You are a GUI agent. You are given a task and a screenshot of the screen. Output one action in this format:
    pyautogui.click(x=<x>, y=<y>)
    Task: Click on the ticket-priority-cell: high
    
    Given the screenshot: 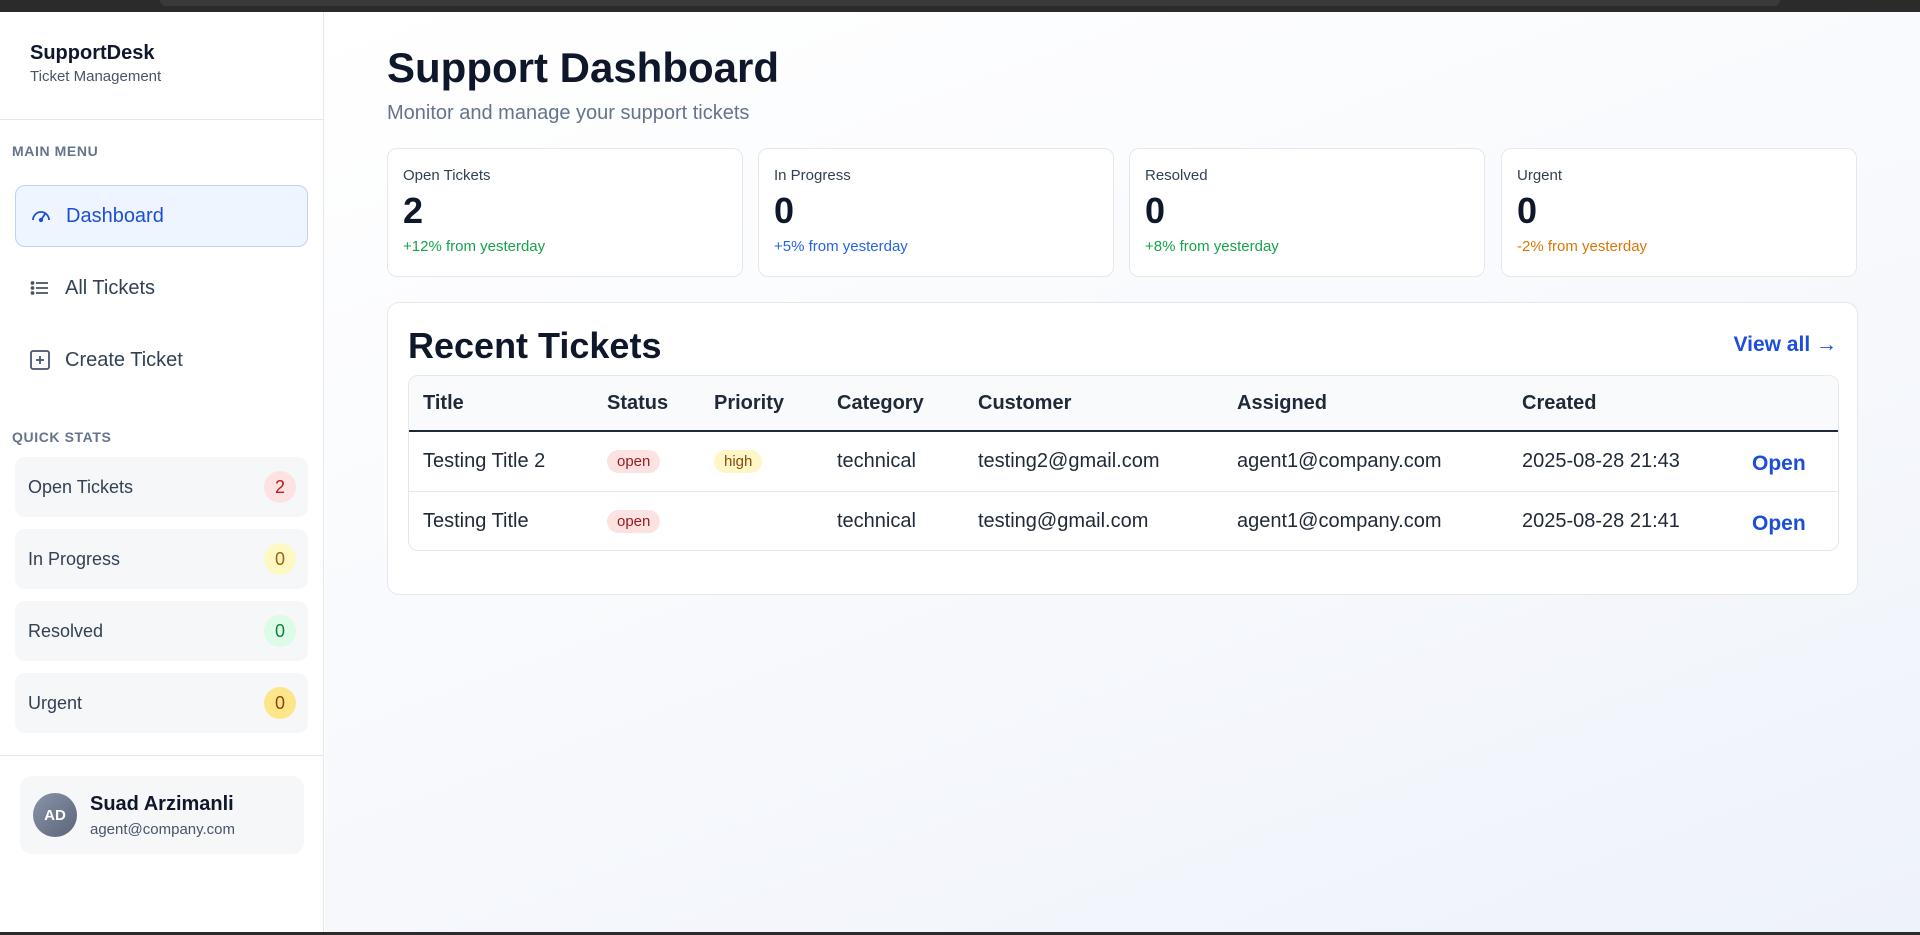 What is the action you would take?
    pyautogui.click(x=761, y=461)
    